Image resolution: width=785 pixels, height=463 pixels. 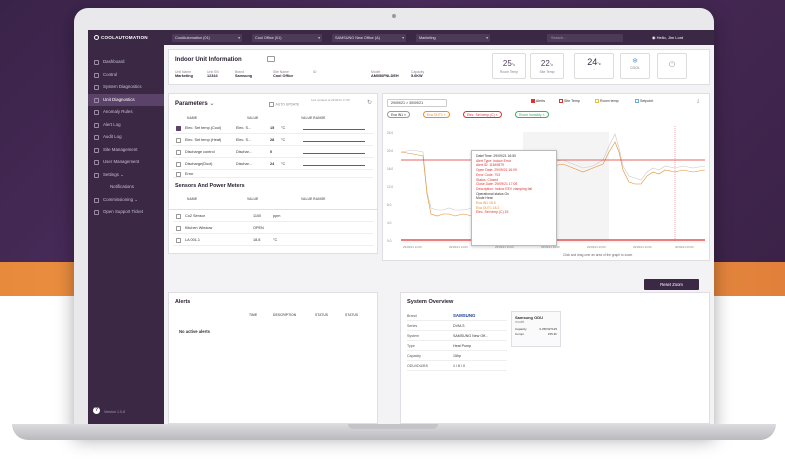 I want to click on y-tick: 20.0, so click(x=390, y=151).